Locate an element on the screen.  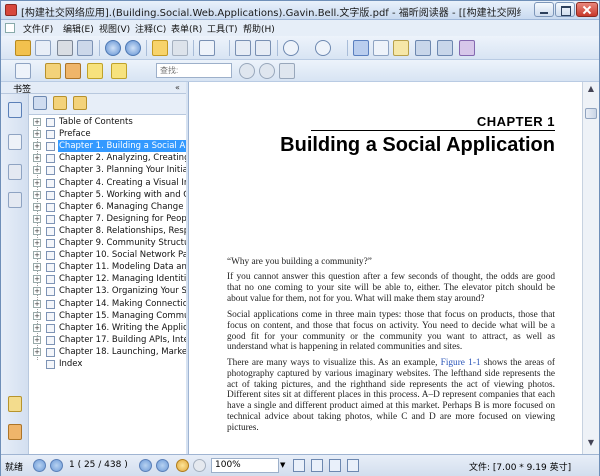
scroll-thumb is located at coordinates (591, 113).